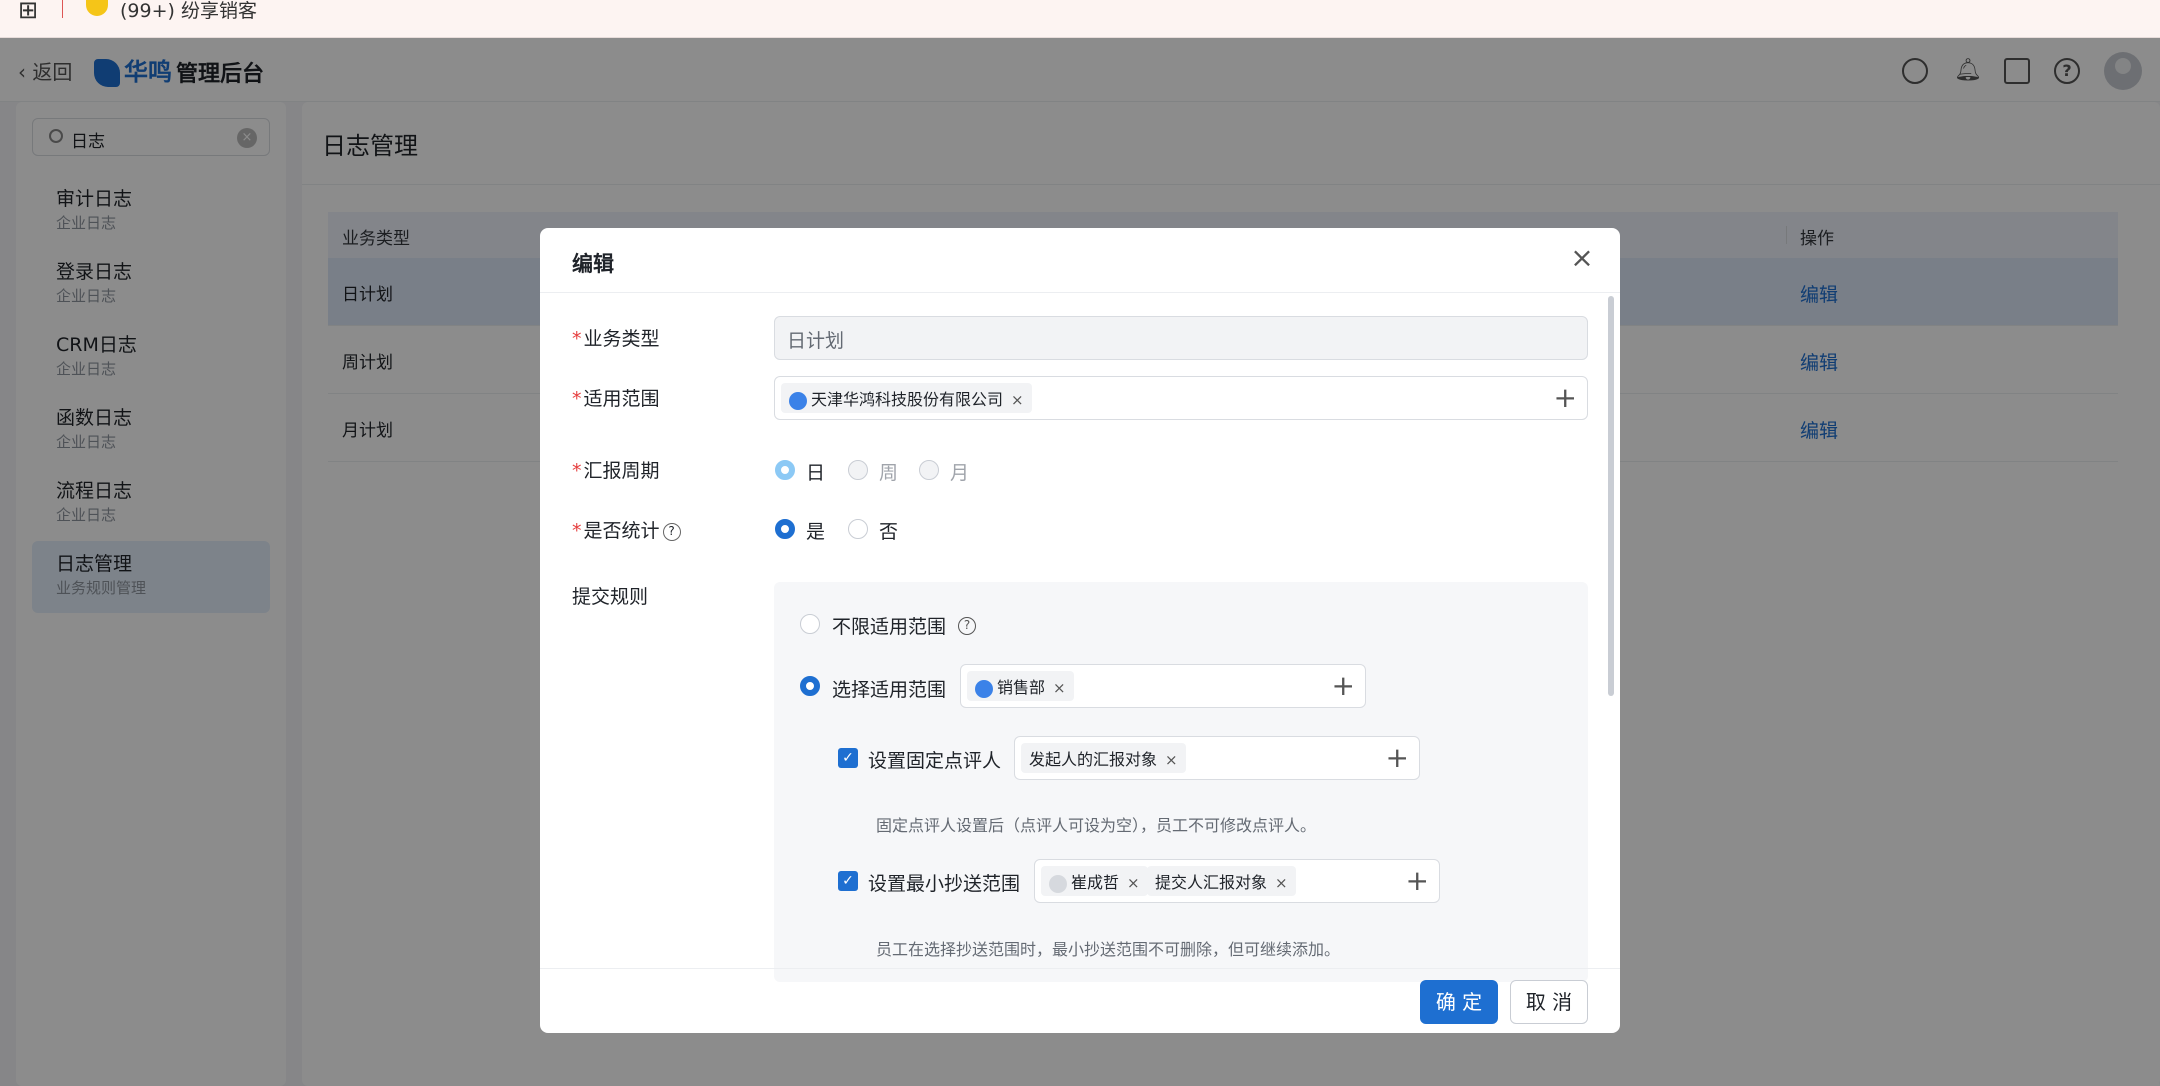 This screenshot has height=1086, width=2160. What do you see at coordinates (1181, 338) in the screenshot?
I see `business-type-field: 日计划` at bounding box center [1181, 338].